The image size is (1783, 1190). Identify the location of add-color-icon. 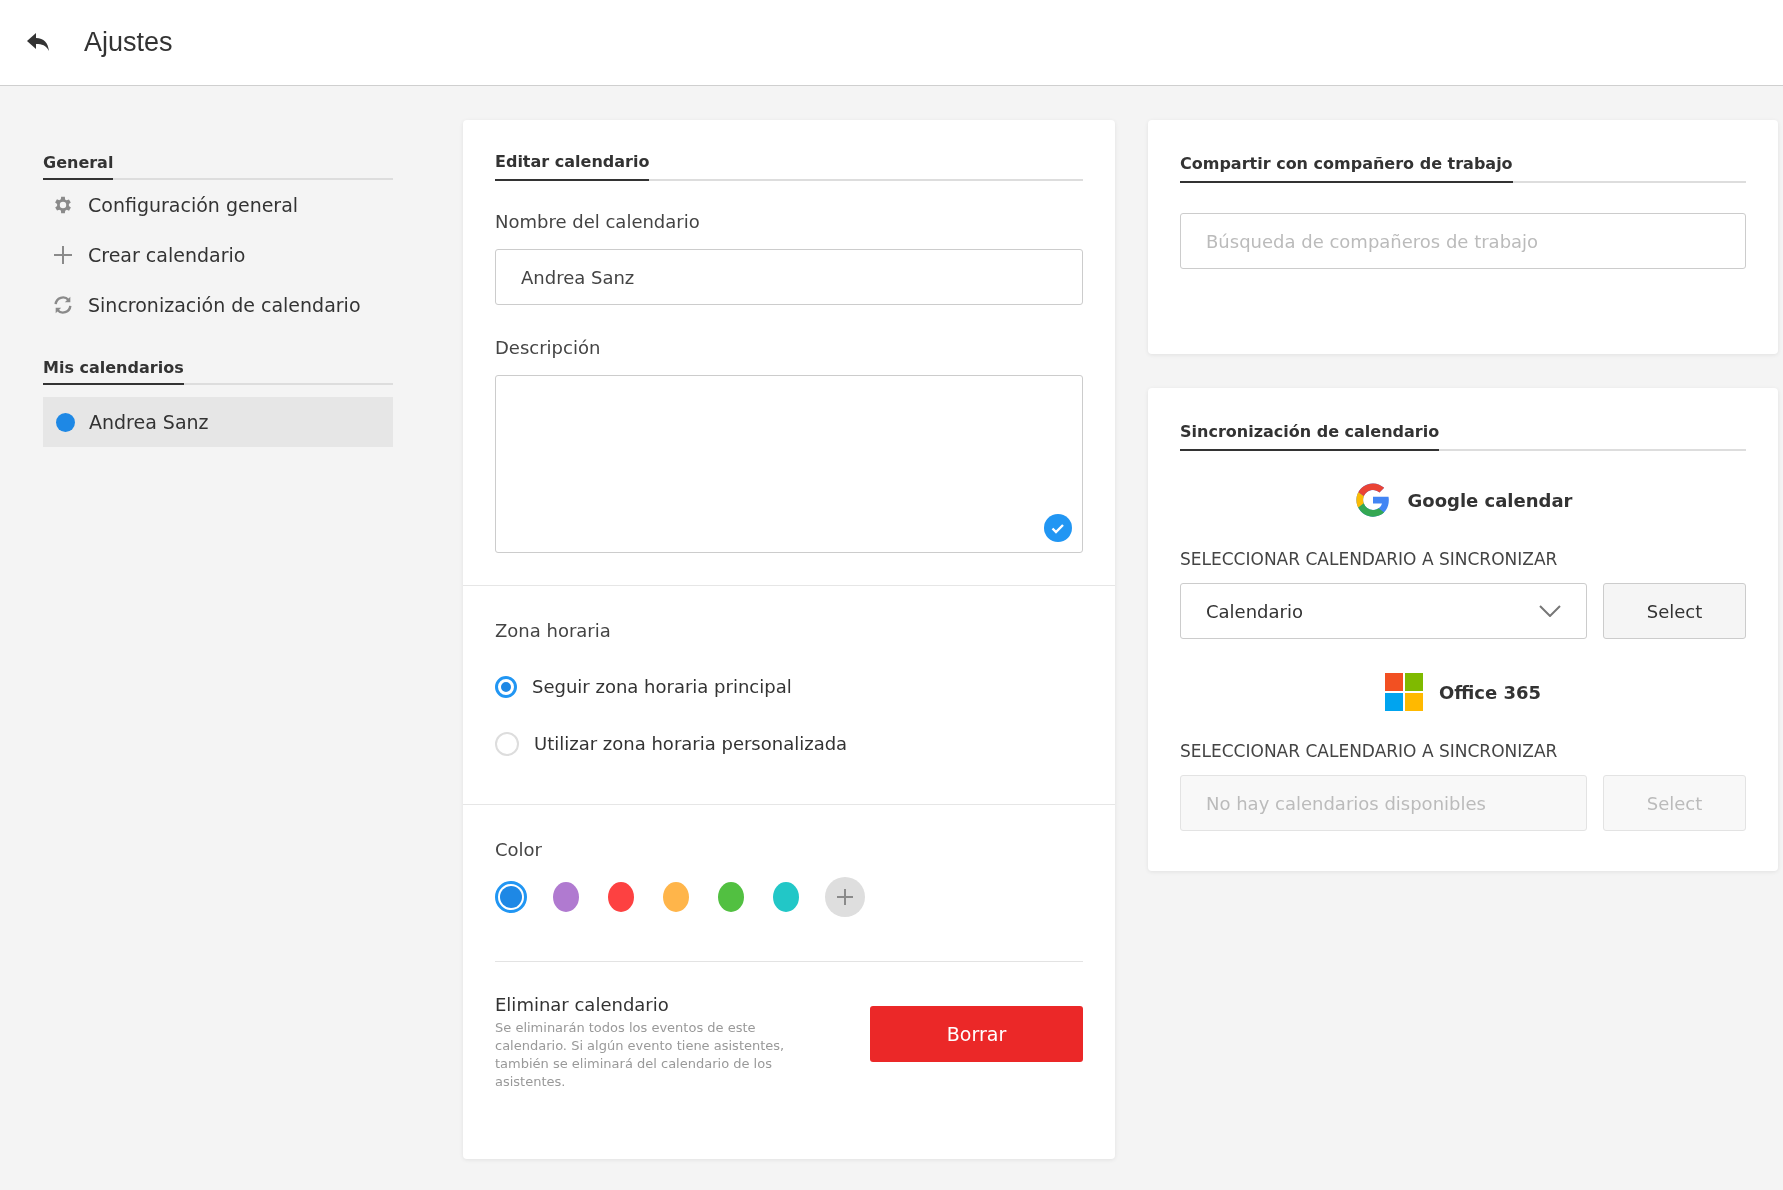
(845, 897).